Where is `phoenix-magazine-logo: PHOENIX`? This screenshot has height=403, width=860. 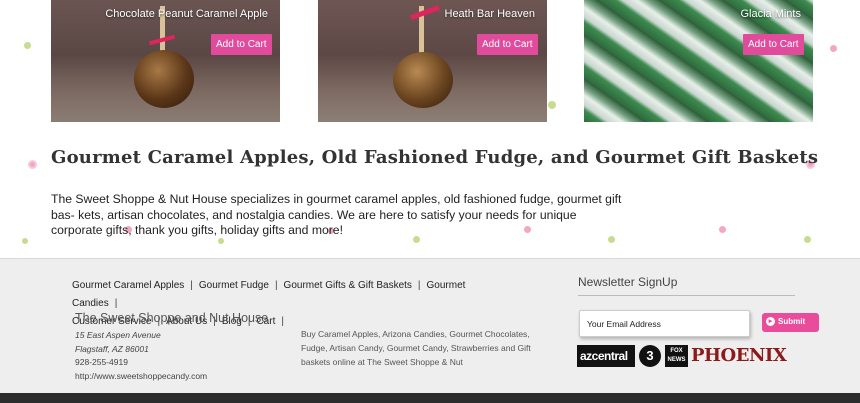
phoenix-magazine-logo: PHOENIX is located at coordinates (739, 355).